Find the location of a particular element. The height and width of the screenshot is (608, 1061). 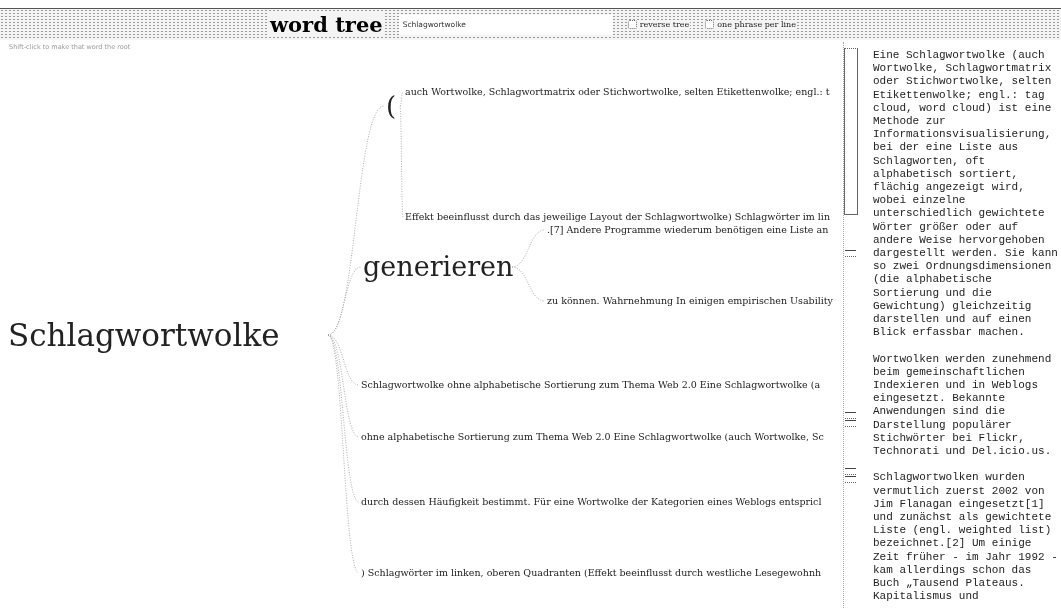

overview-strip is located at coordinates (851, 325).